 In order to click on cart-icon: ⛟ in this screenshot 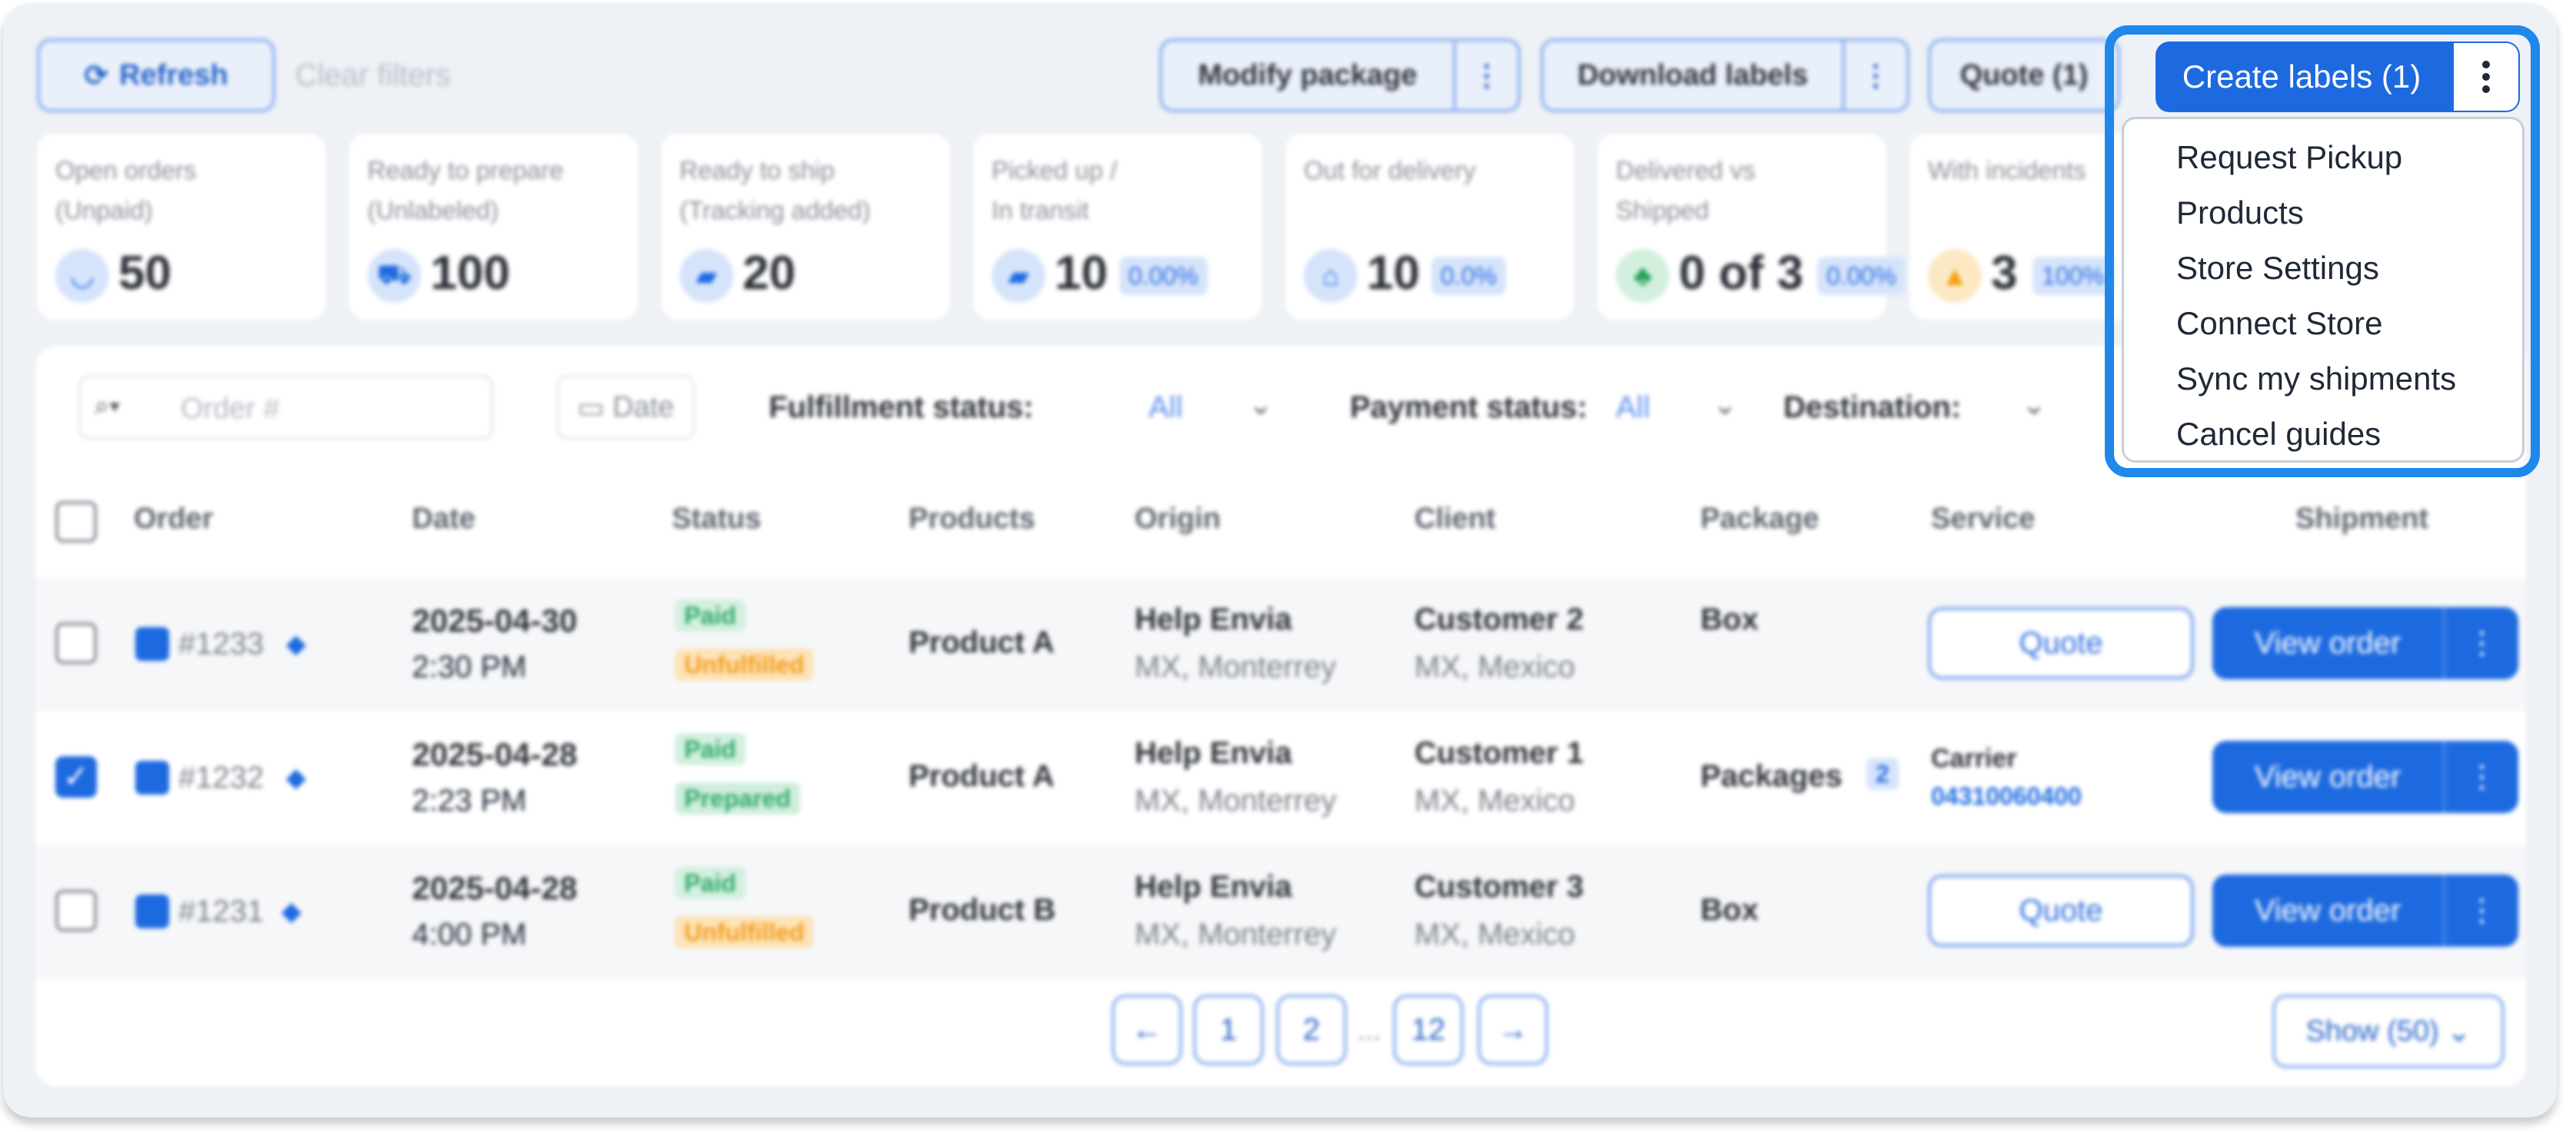, I will do `click(394, 276)`.